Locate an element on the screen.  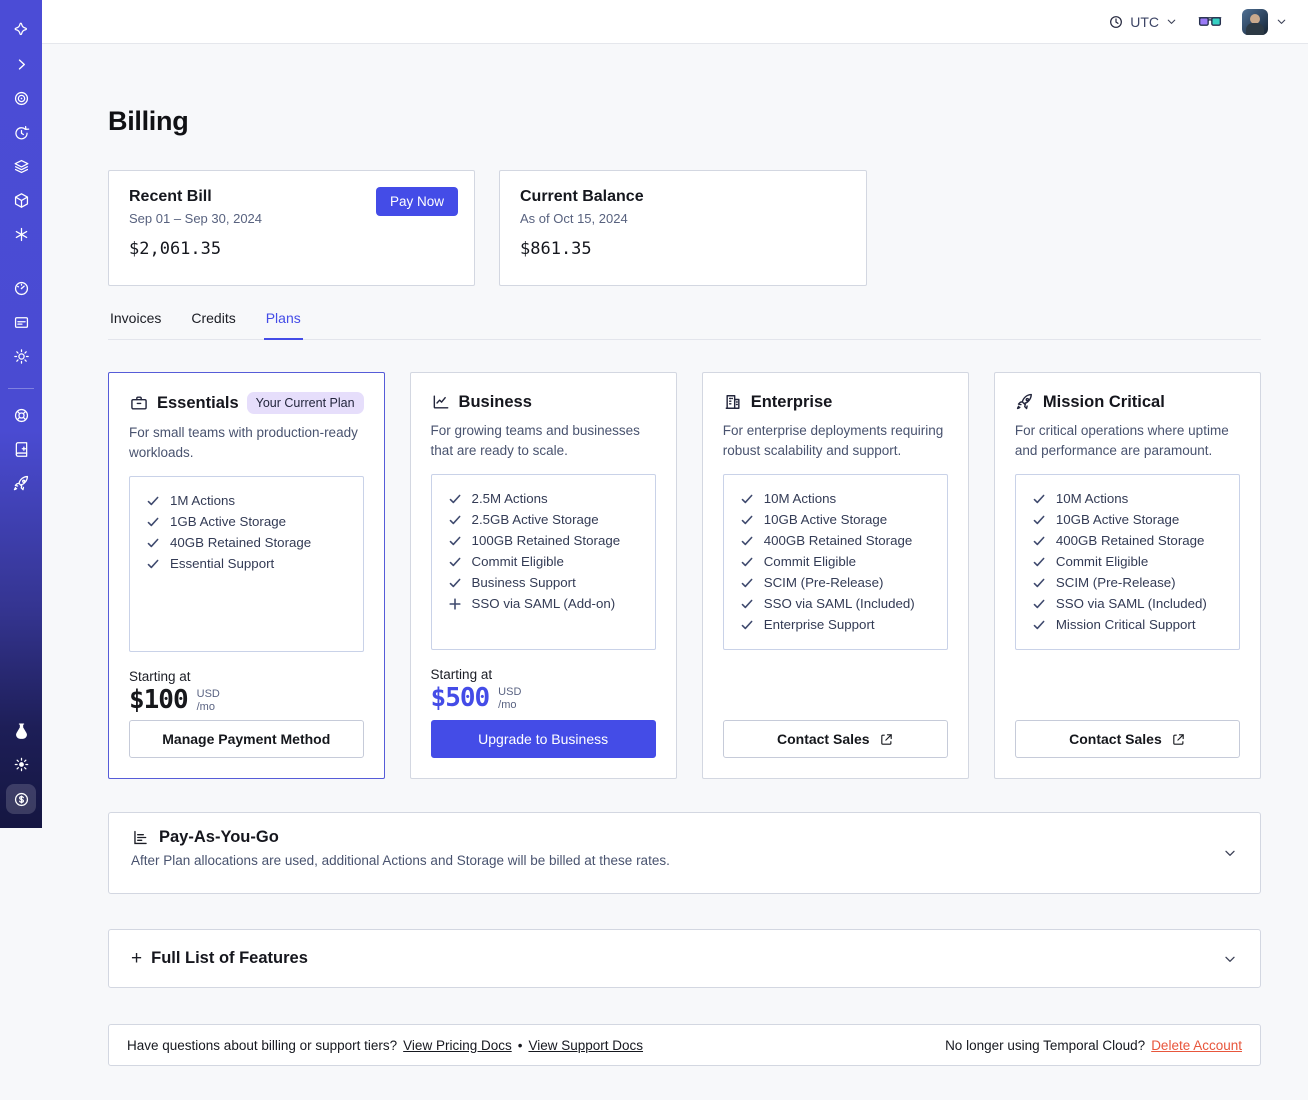
sidebar-item-layers is located at coordinates (21, 166).